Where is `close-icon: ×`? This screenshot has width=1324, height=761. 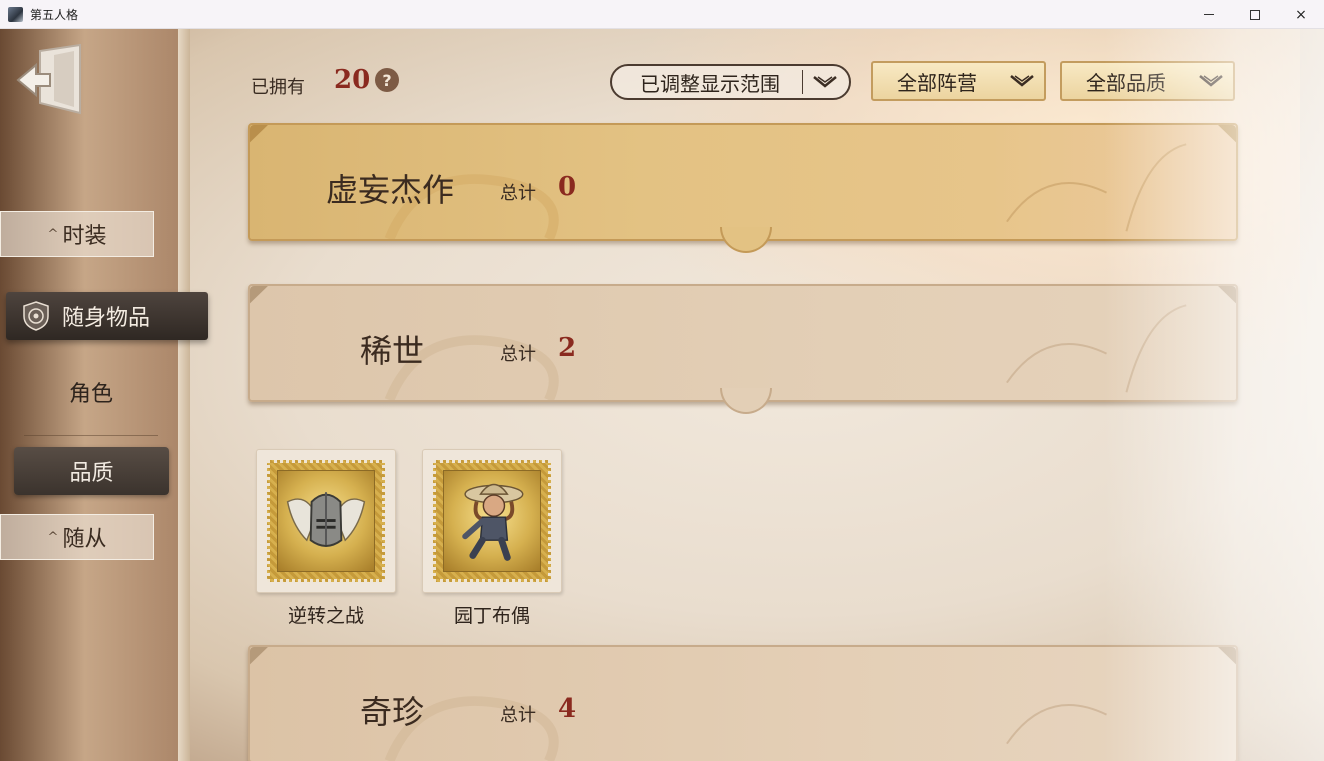 close-icon: × is located at coordinates (1301, 14).